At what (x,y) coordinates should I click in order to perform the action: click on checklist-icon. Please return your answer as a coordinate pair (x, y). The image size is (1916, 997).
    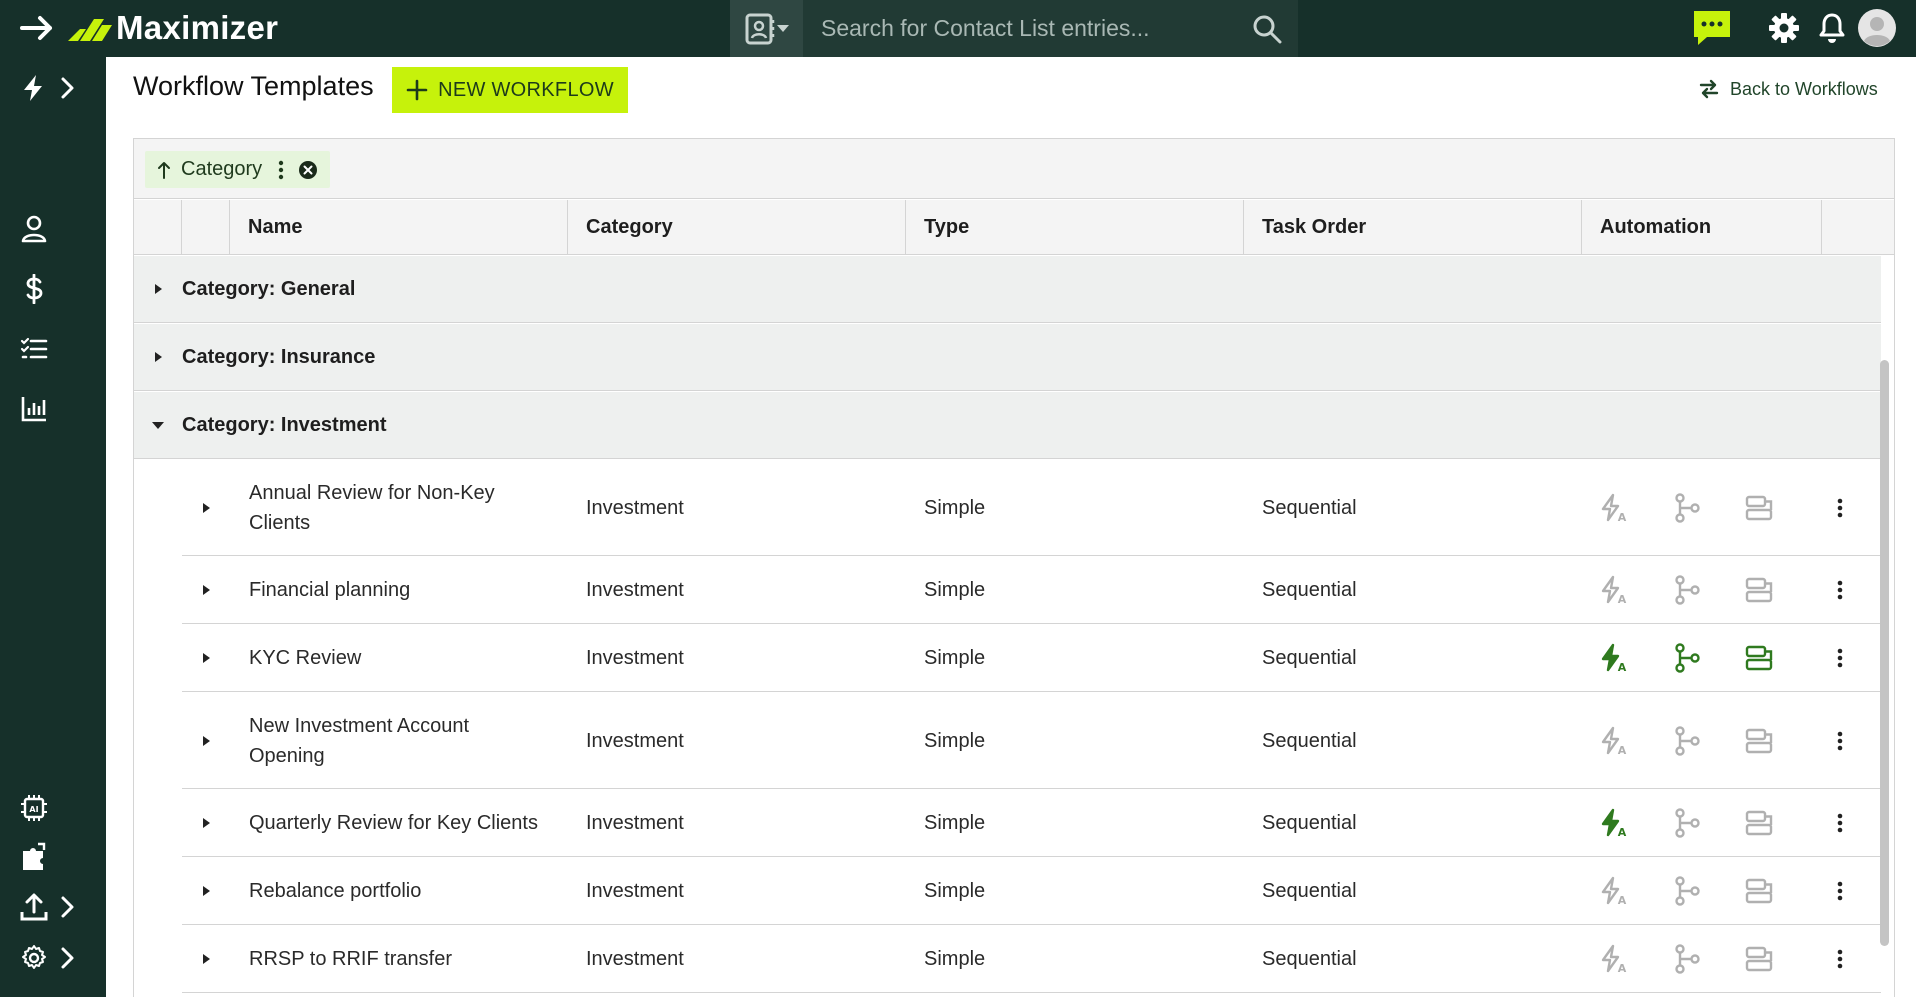
    Looking at the image, I should click on (34, 348).